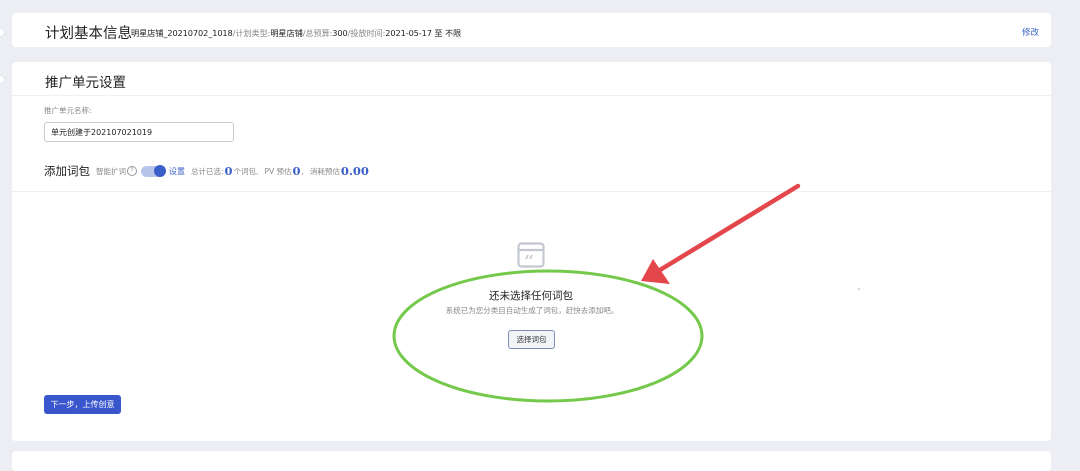 The height and width of the screenshot is (471, 1080). I want to click on plan-type-value: 明星店铺, so click(286, 33).